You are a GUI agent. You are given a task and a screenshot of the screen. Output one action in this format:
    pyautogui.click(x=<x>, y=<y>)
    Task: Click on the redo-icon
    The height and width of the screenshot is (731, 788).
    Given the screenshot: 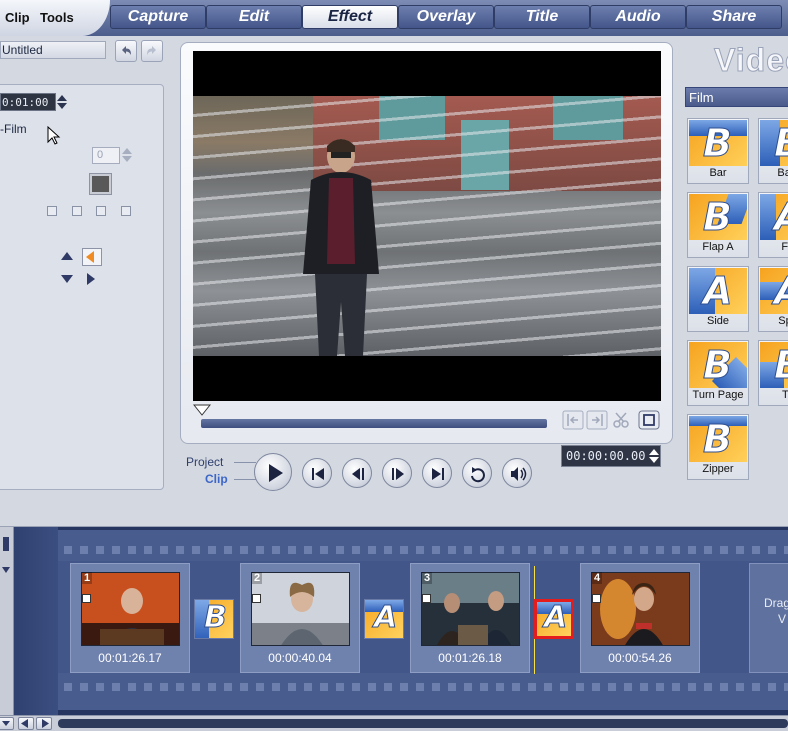 What is the action you would take?
    pyautogui.click(x=151, y=50)
    